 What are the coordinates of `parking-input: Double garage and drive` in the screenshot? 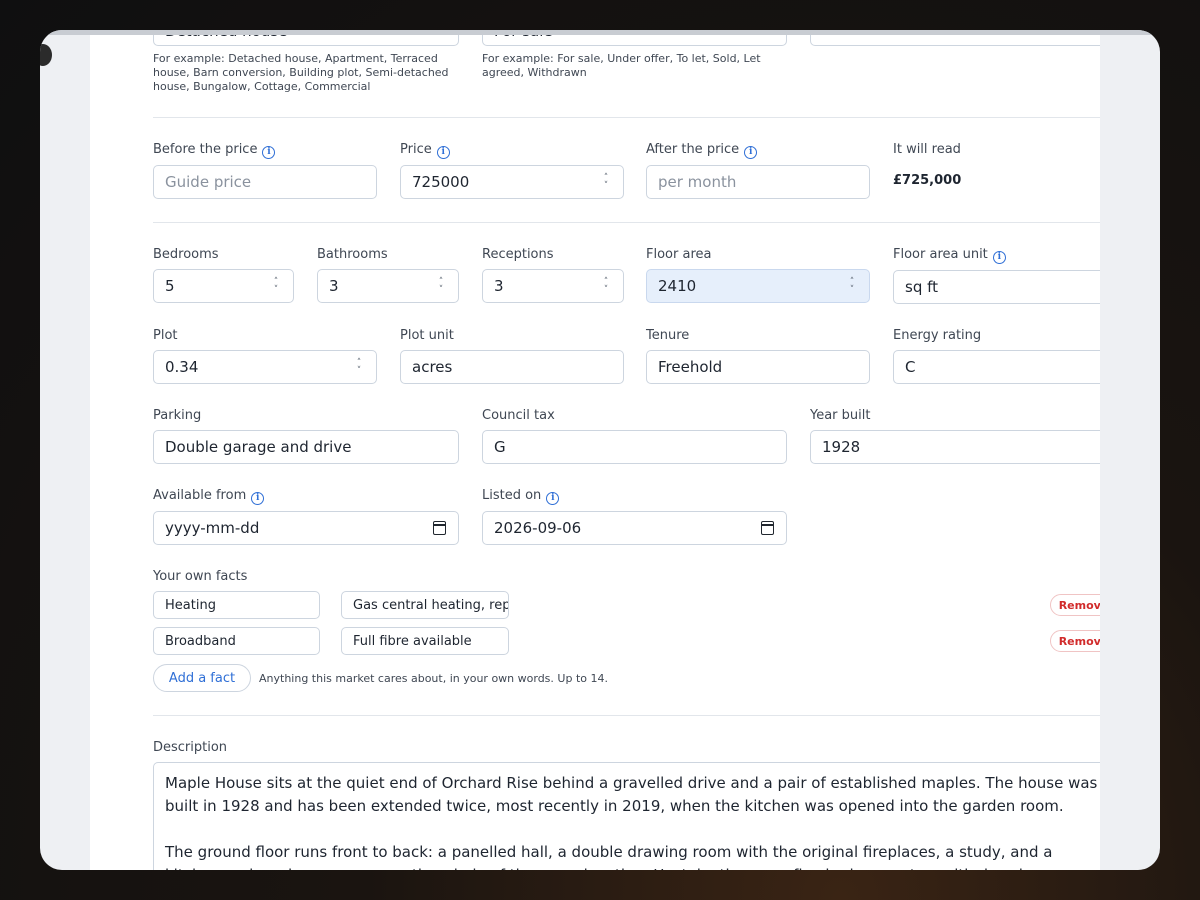 It's located at (306, 447).